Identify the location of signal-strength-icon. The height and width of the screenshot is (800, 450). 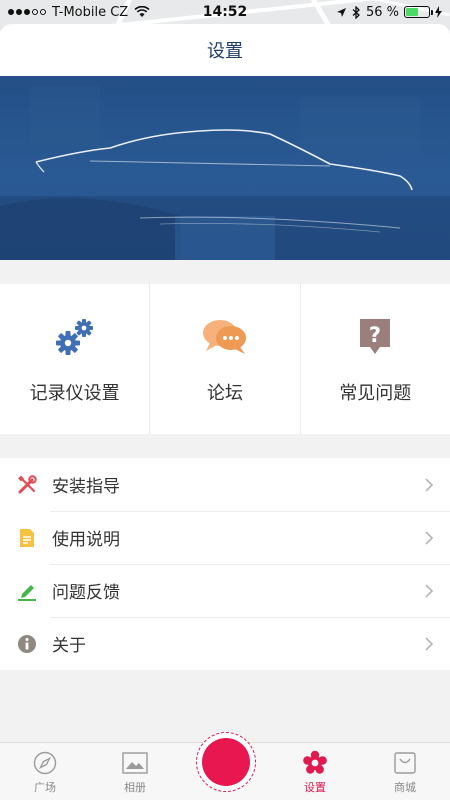
(27, 12).